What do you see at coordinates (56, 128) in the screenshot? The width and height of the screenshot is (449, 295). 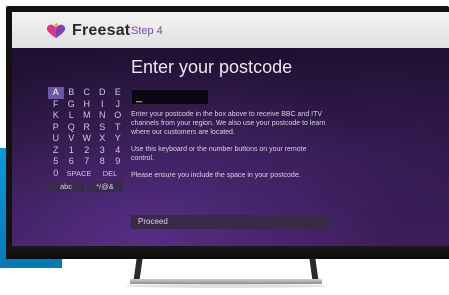 I see `key-p: P` at bounding box center [56, 128].